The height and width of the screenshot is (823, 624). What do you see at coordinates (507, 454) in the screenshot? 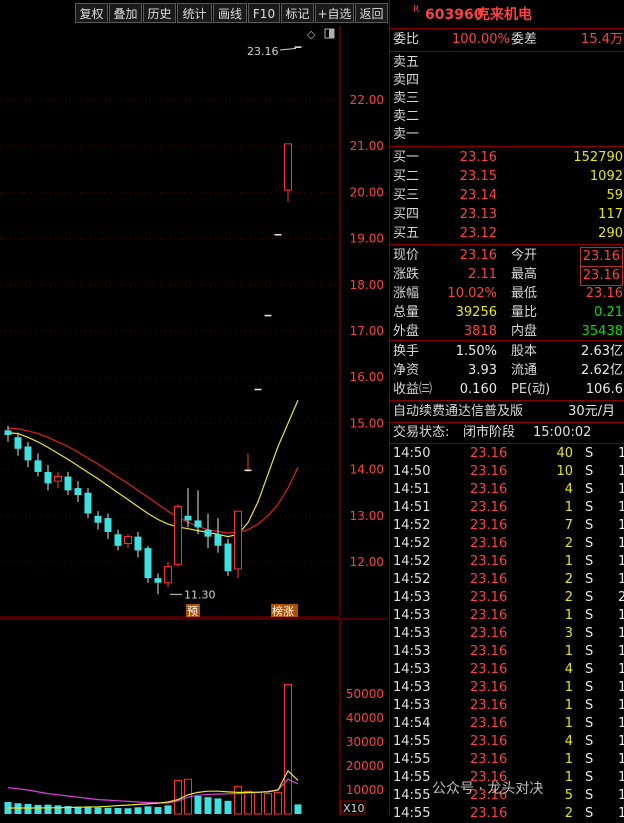
I see `trade-row: 14:50 23.16 40 S 1` at bounding box center [507, 454].